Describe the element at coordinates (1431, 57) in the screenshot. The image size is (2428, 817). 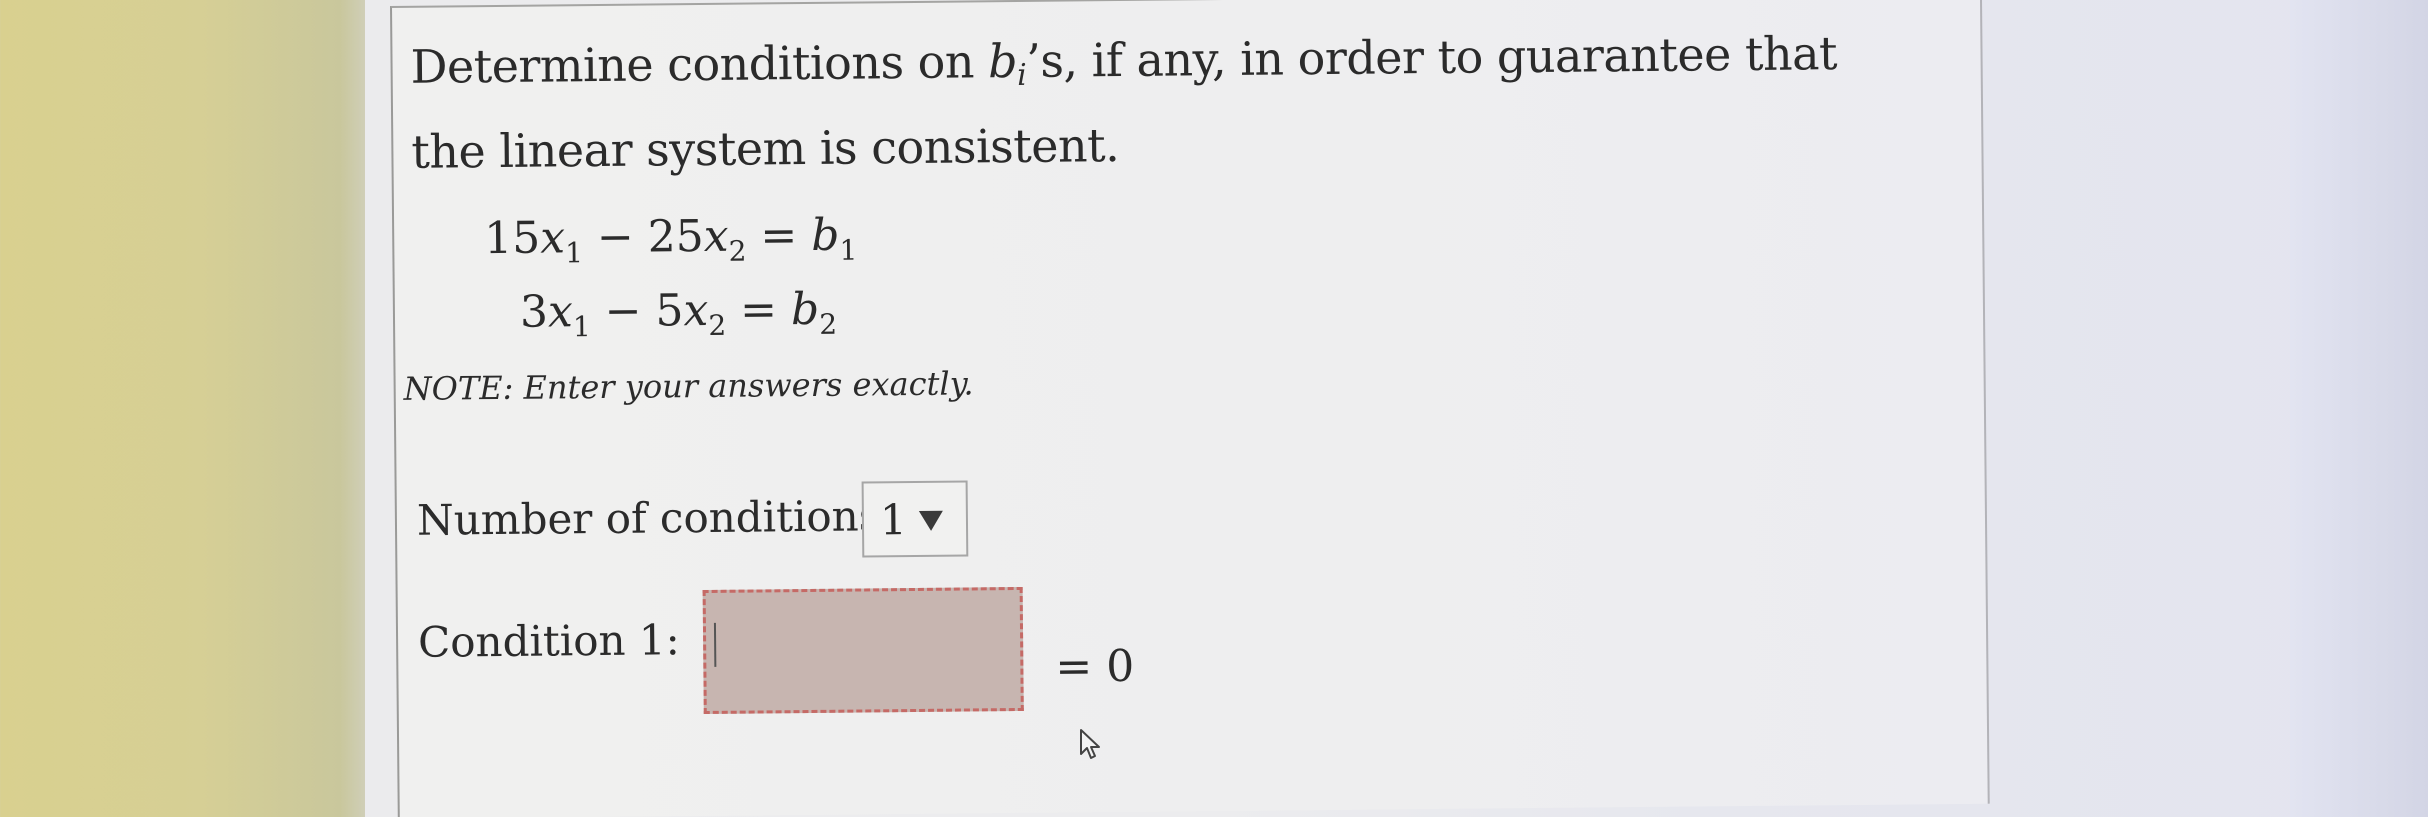
I see `question-text-end: ’s, if any, in order to guarantee that` at that location.